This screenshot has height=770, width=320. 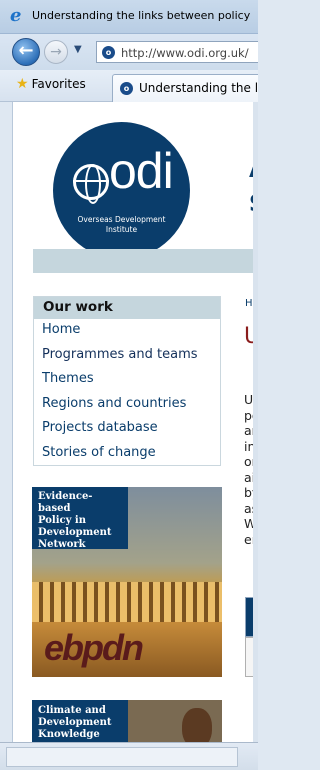 I want to click on top-nav-bar: H, so click(x=145, y=261).